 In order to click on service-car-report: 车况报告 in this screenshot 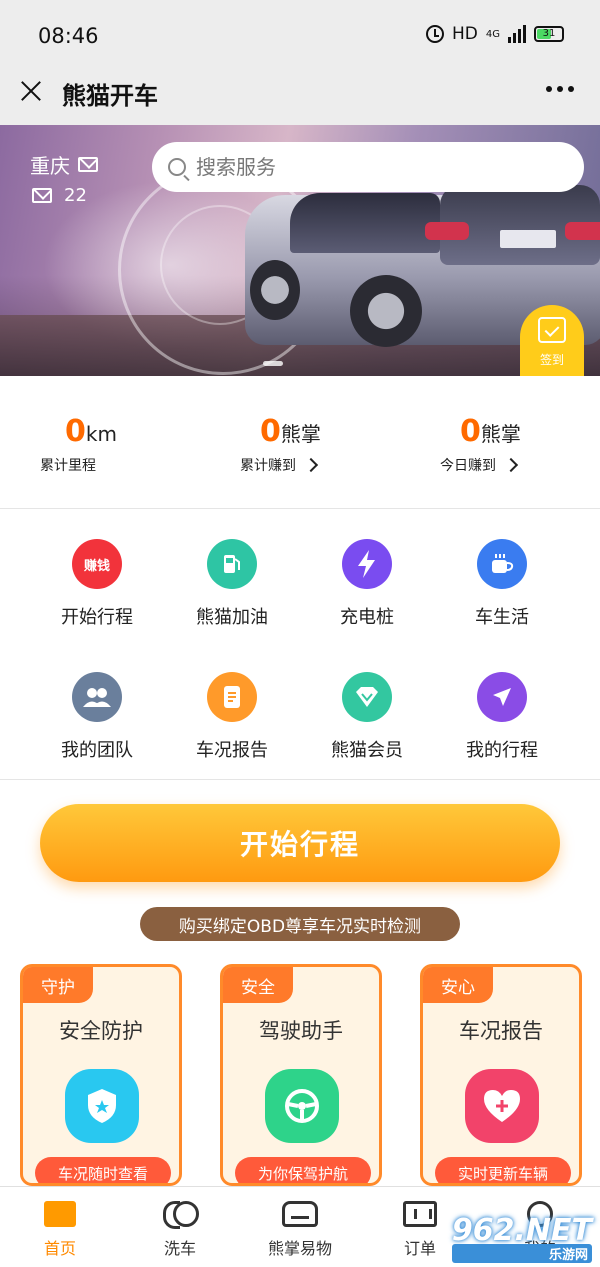, I will do `click(232, 717)`.